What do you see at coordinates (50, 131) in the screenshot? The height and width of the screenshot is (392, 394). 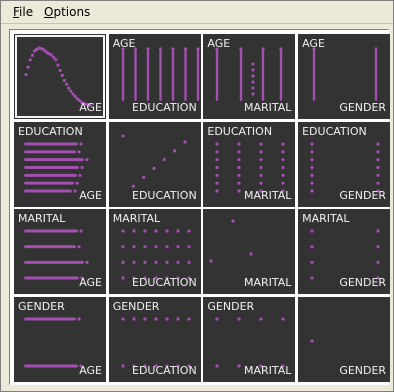 I see `axis-label-y: EDUCATION` at bounding box center [50, 131].